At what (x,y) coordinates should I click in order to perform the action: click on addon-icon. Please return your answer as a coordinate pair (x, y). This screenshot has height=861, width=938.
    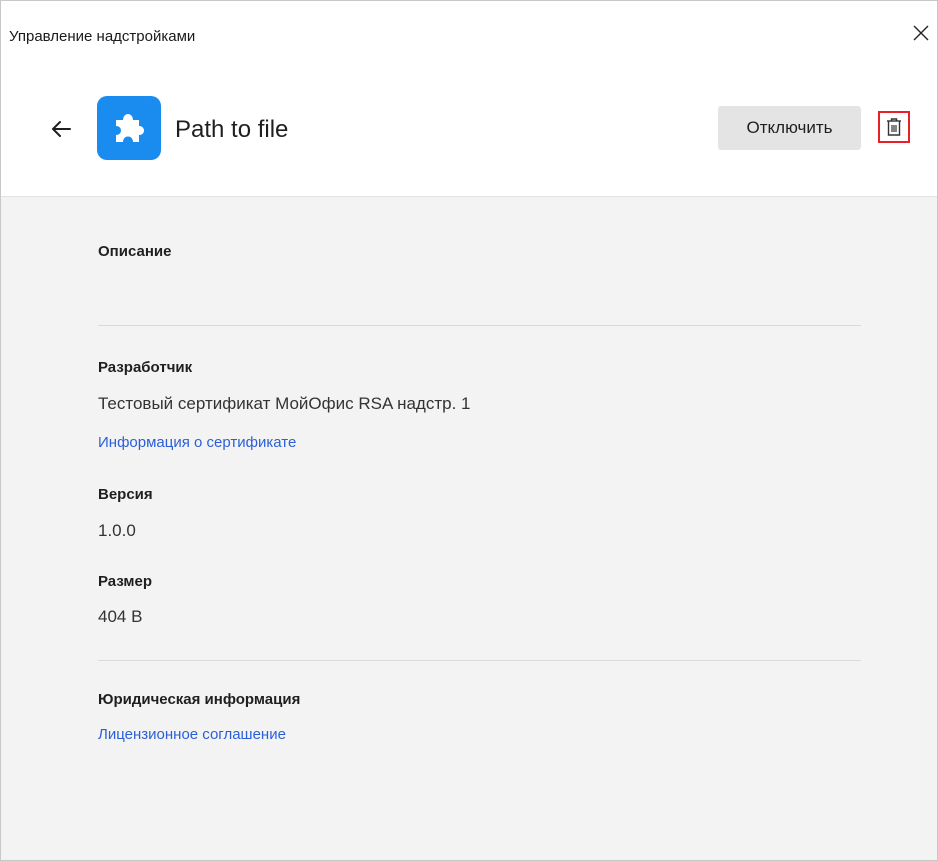
    Looking at the image, I should click on (129, 128).